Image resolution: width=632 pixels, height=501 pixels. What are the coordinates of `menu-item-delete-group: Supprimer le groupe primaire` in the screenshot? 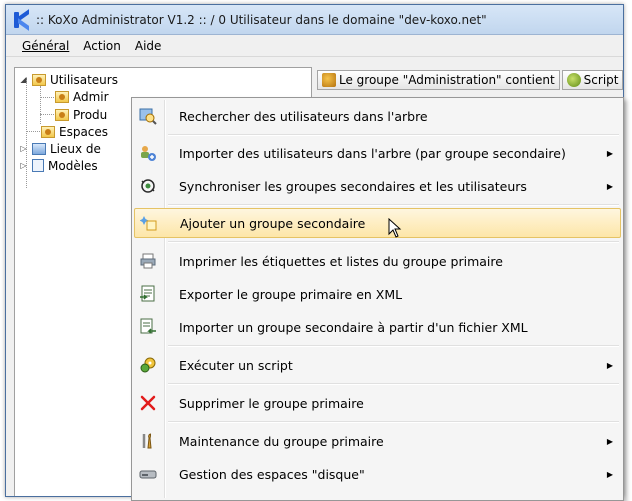 It's located at (377, 403).